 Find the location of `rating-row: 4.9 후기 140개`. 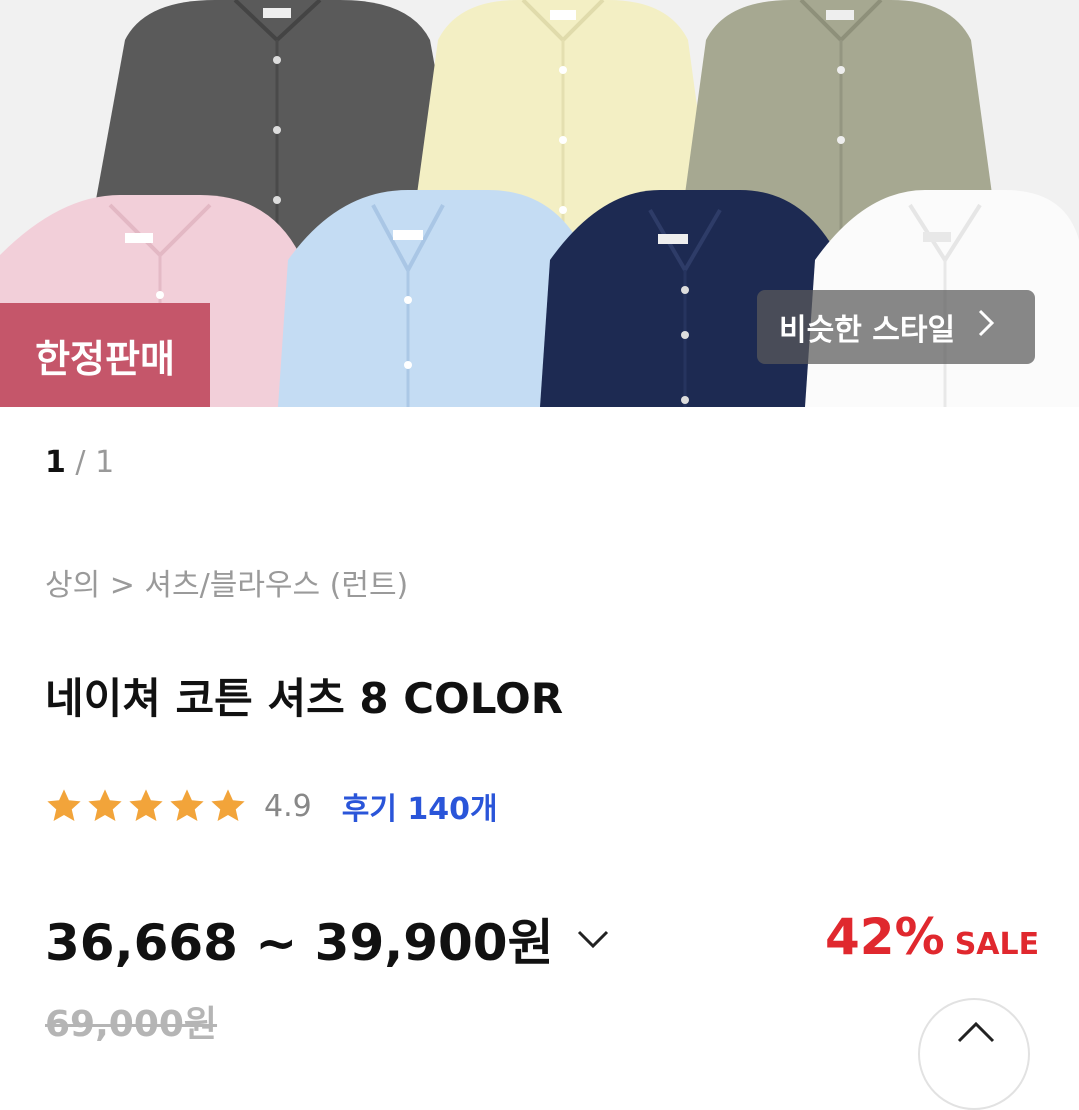

rating-row: 4.9 후기 140개 is located at coordinates (271, 806).